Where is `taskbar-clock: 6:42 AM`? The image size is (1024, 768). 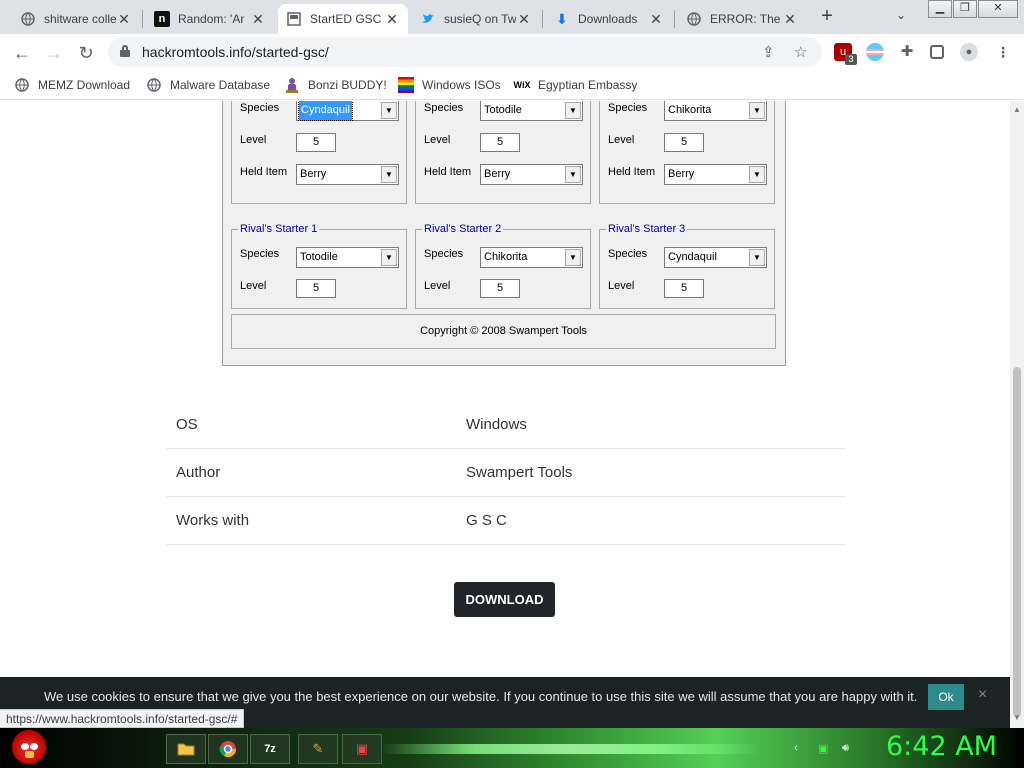
taskbar-clock: 6:42 AM is located at coordinates (941, 746).